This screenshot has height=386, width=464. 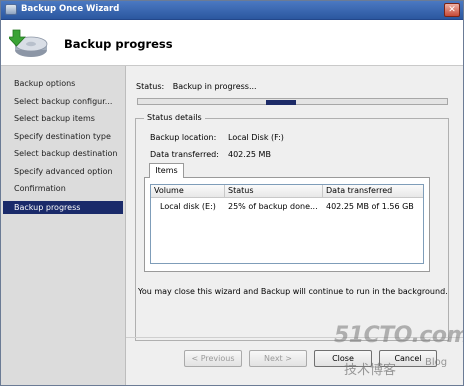 What do you see at coordinates (249, 154) in the screenshot?
I see `data-transferred-value: 402.25 MB` at bounding box center [249, 154].